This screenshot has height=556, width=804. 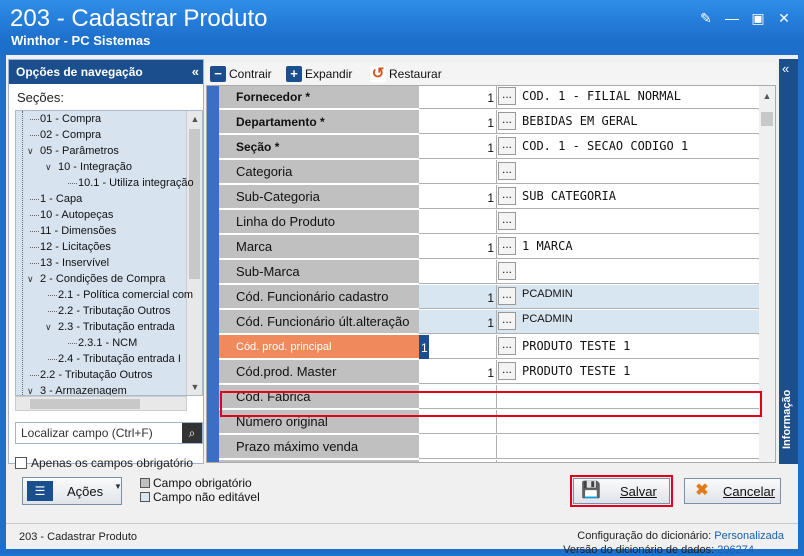 What do you see at coordinates (116, 327) in the screenshot?
I see `tree-item: 2.3 - Tributação entrada` at bounding box center [116, 327].